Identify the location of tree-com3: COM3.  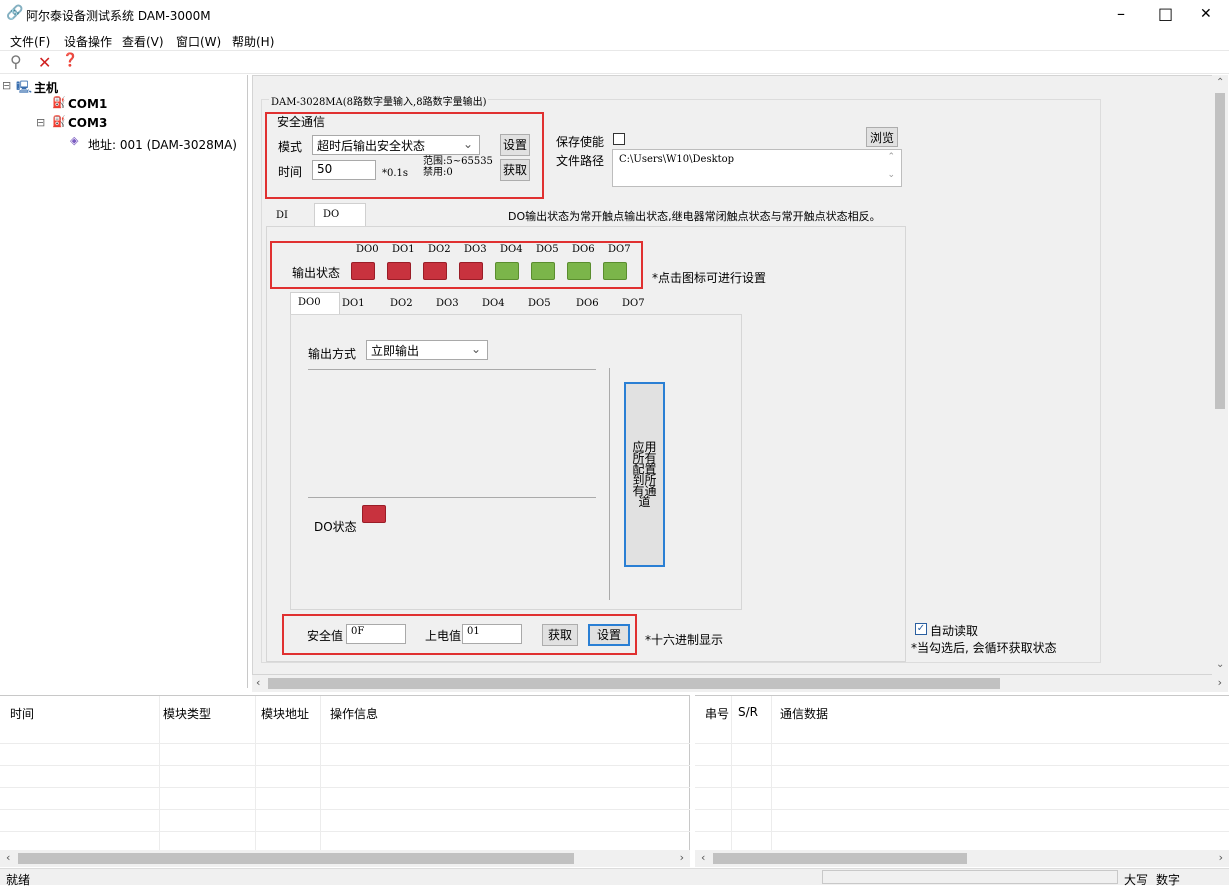
(87, 123).